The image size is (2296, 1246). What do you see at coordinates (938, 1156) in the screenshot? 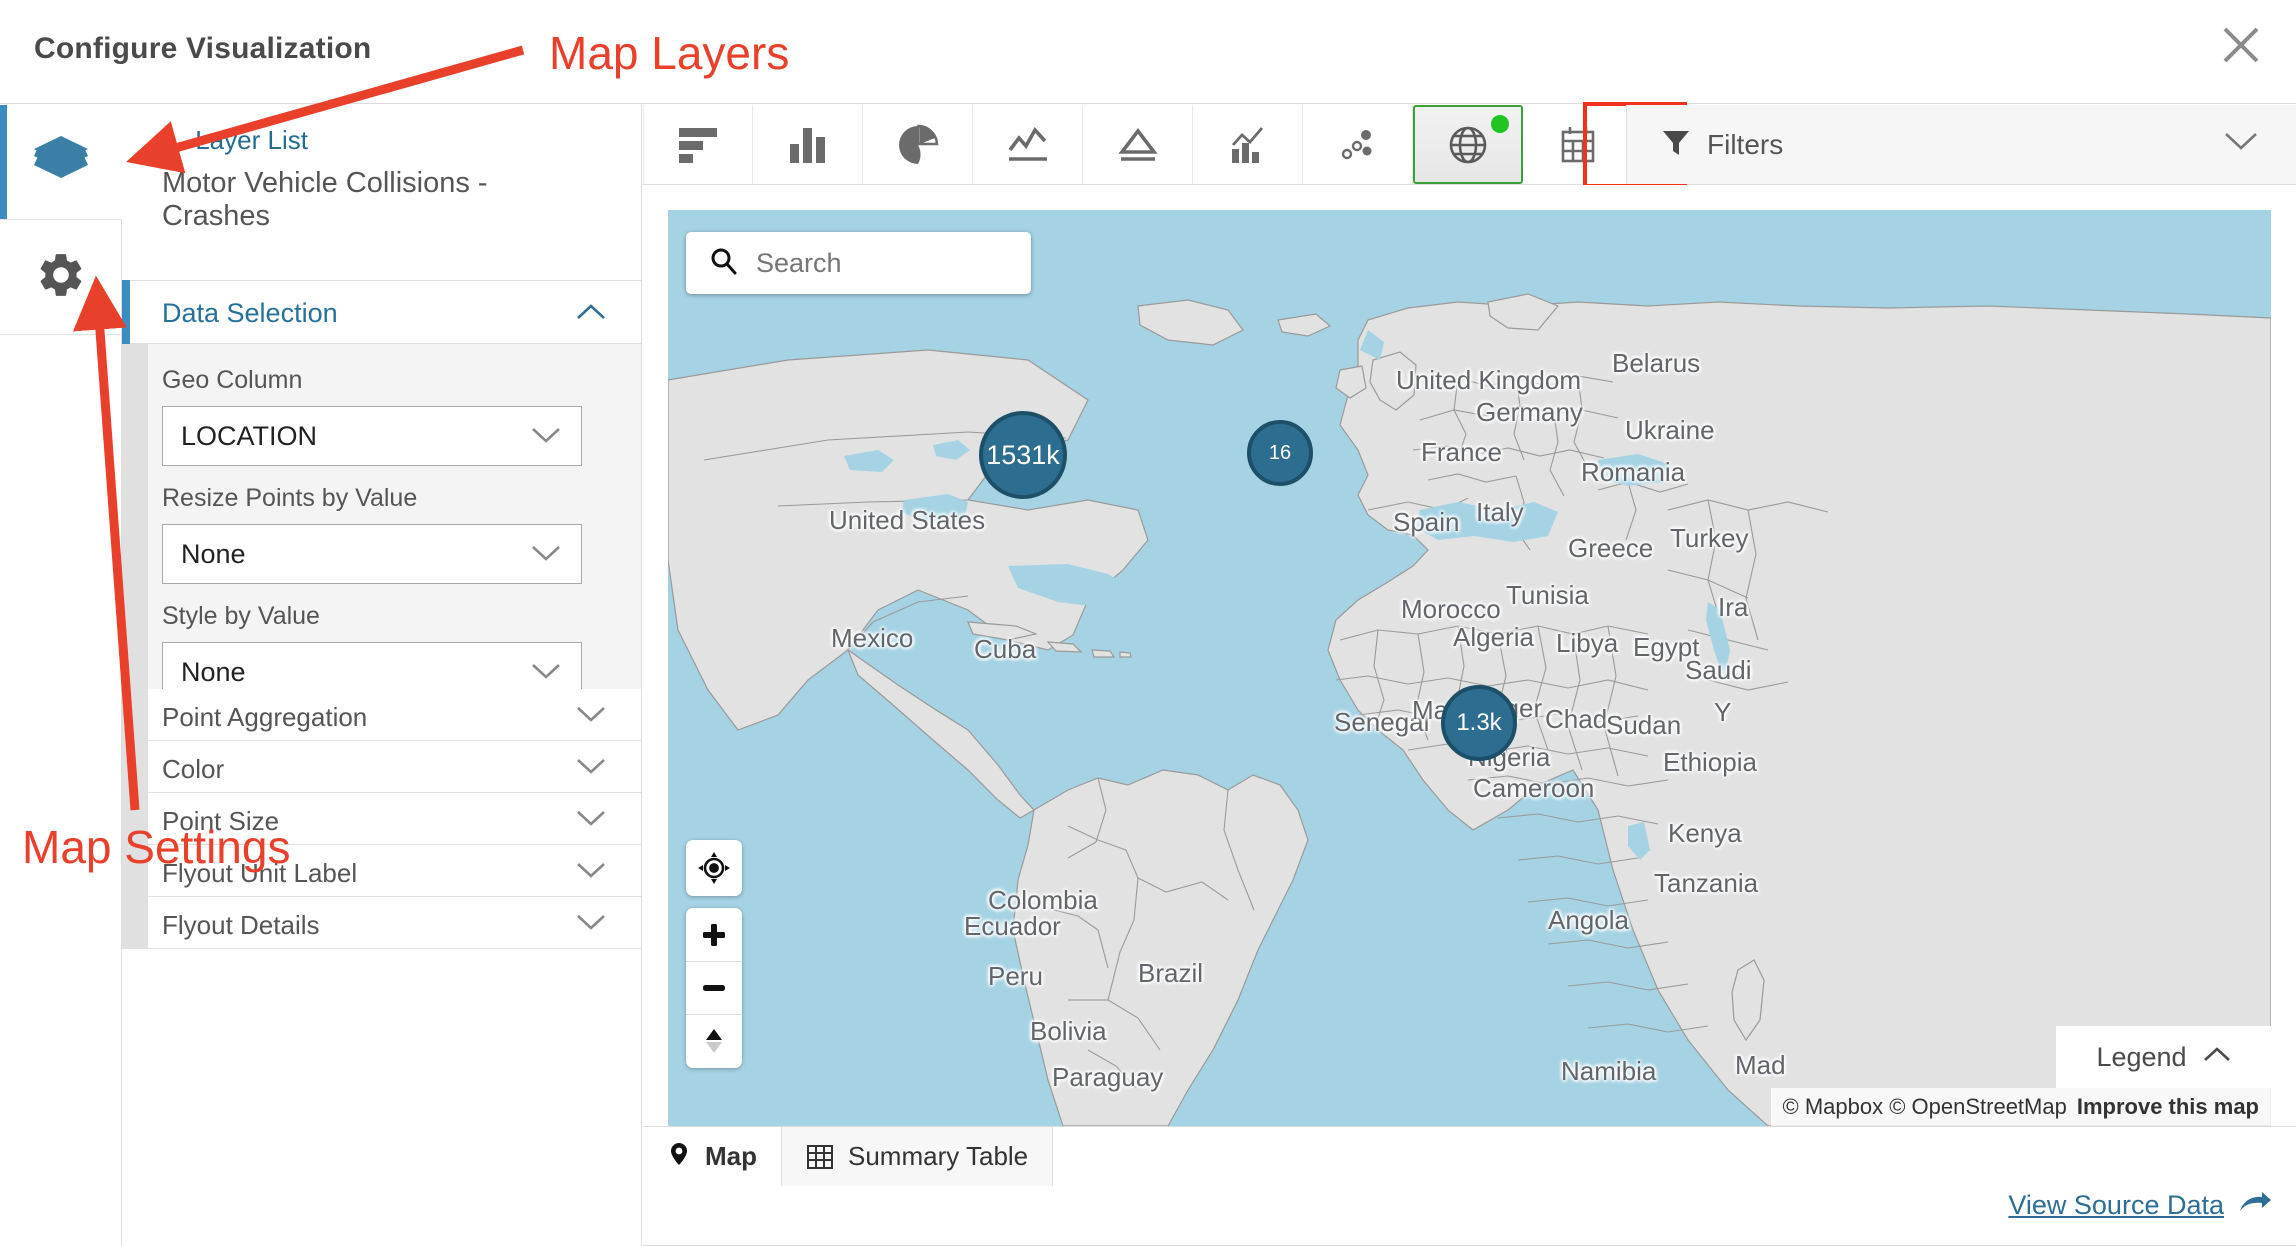
I see `tab-label: Summary Table` at bounding box center [938, 1156].